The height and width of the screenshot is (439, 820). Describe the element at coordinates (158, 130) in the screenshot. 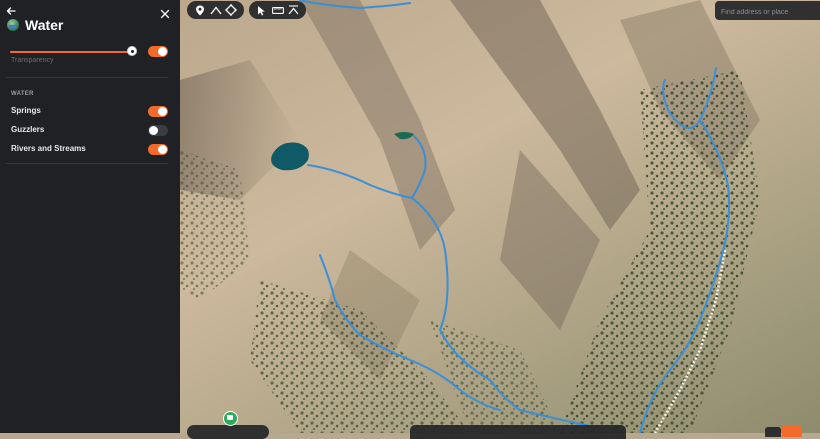

I see `guzzlers-toggle` at that location.